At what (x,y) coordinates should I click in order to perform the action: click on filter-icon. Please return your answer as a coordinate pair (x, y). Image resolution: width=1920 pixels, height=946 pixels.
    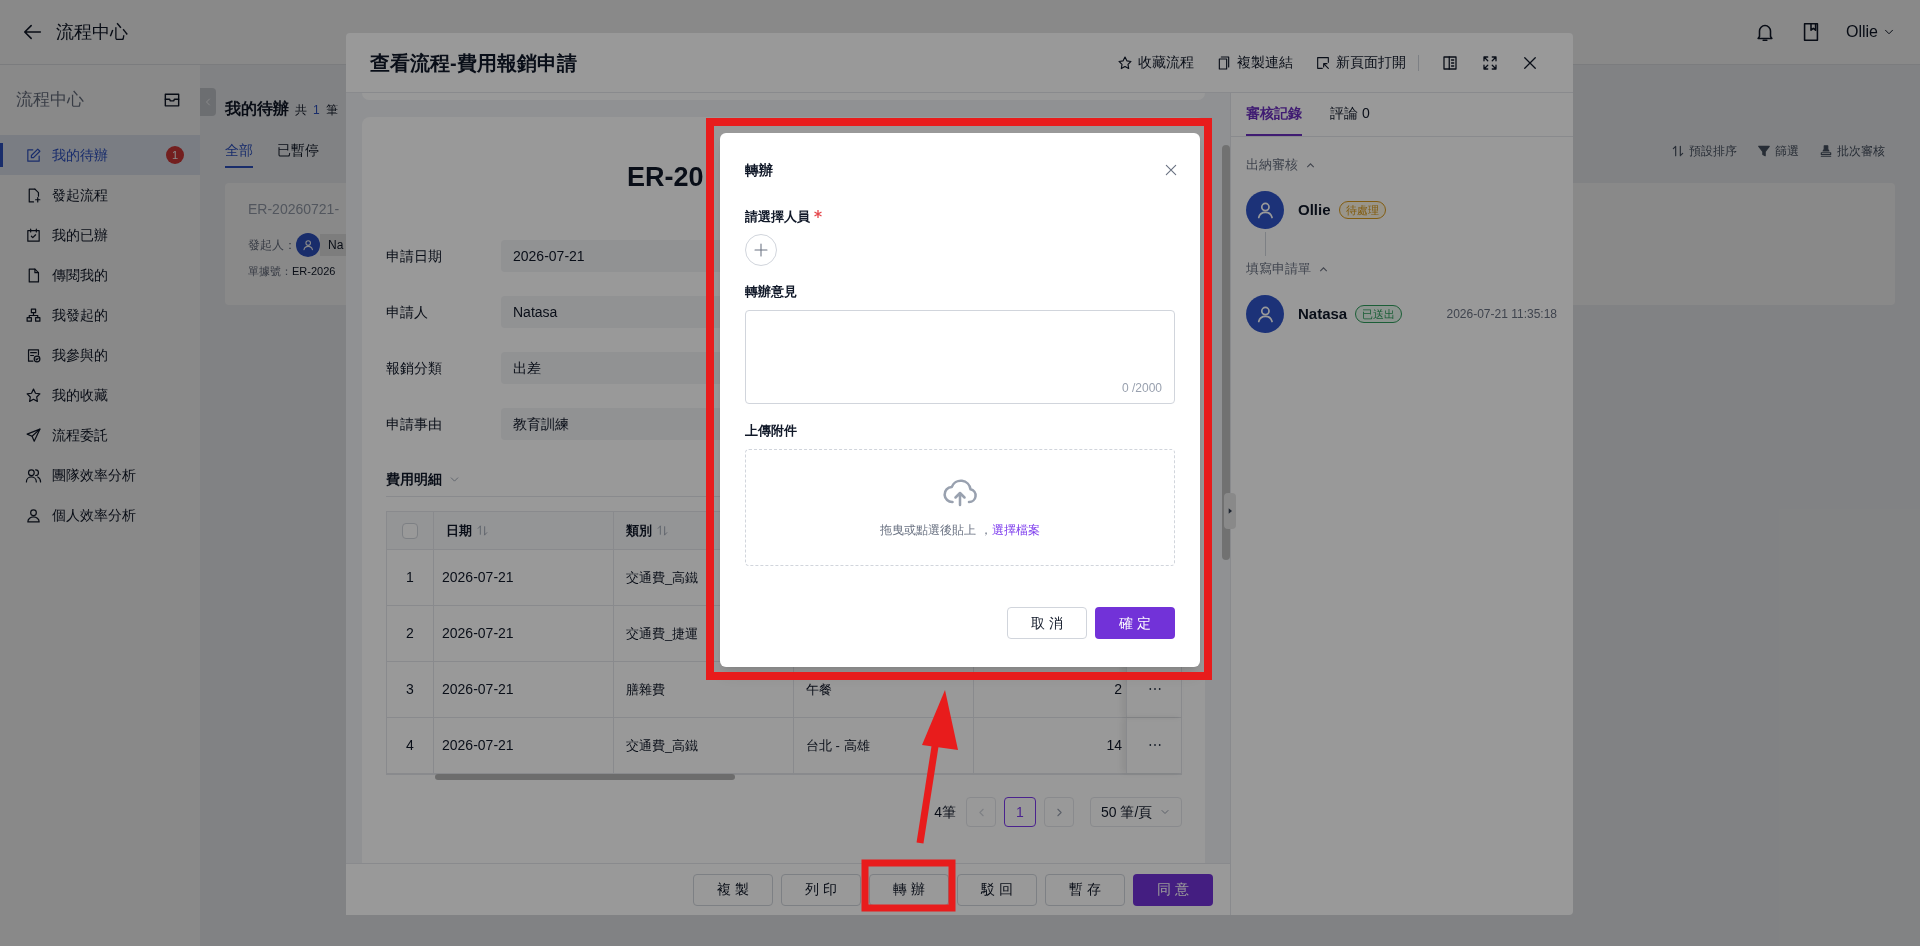
    Looking at the image, I should click on (1764, 151).